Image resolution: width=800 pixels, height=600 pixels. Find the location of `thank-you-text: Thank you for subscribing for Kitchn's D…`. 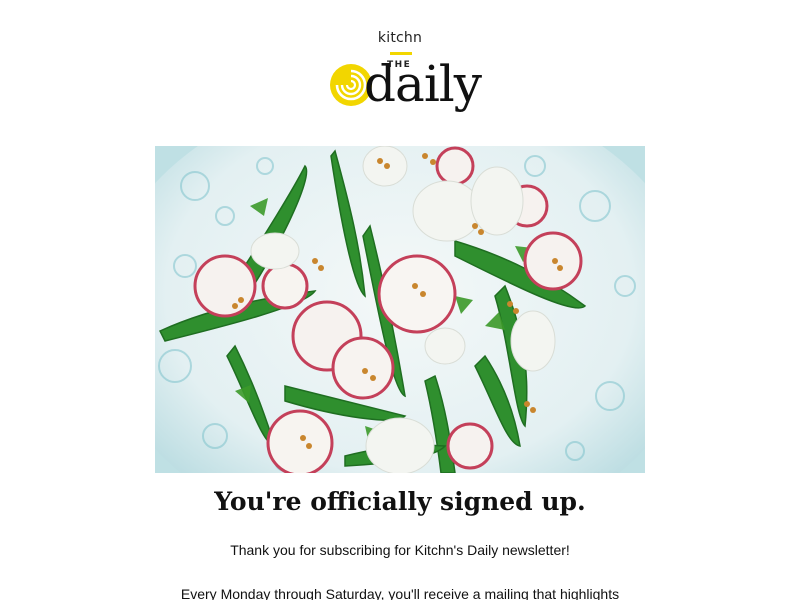

thank-you-text: Thank you for subscribing for Kitchn's D… is located at coordinates (400, 550).